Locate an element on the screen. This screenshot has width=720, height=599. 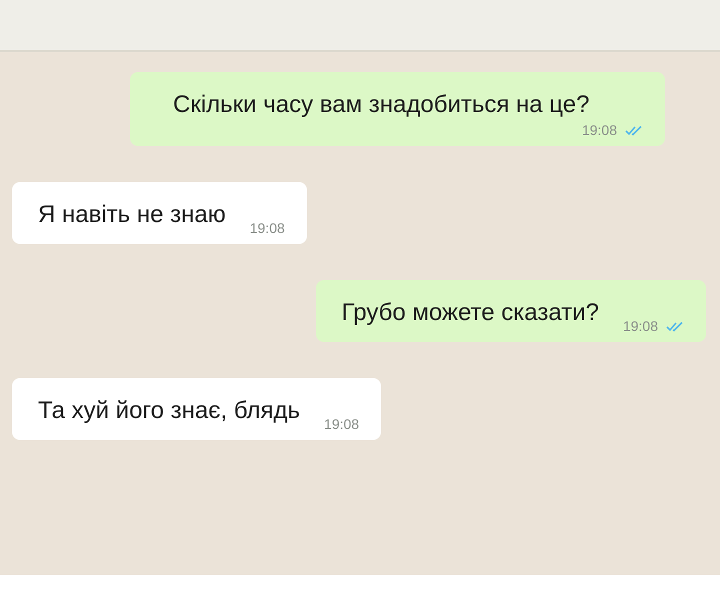
message-text: Скільки часу вам знадобиться на це? is located at coordinates (381, 105).